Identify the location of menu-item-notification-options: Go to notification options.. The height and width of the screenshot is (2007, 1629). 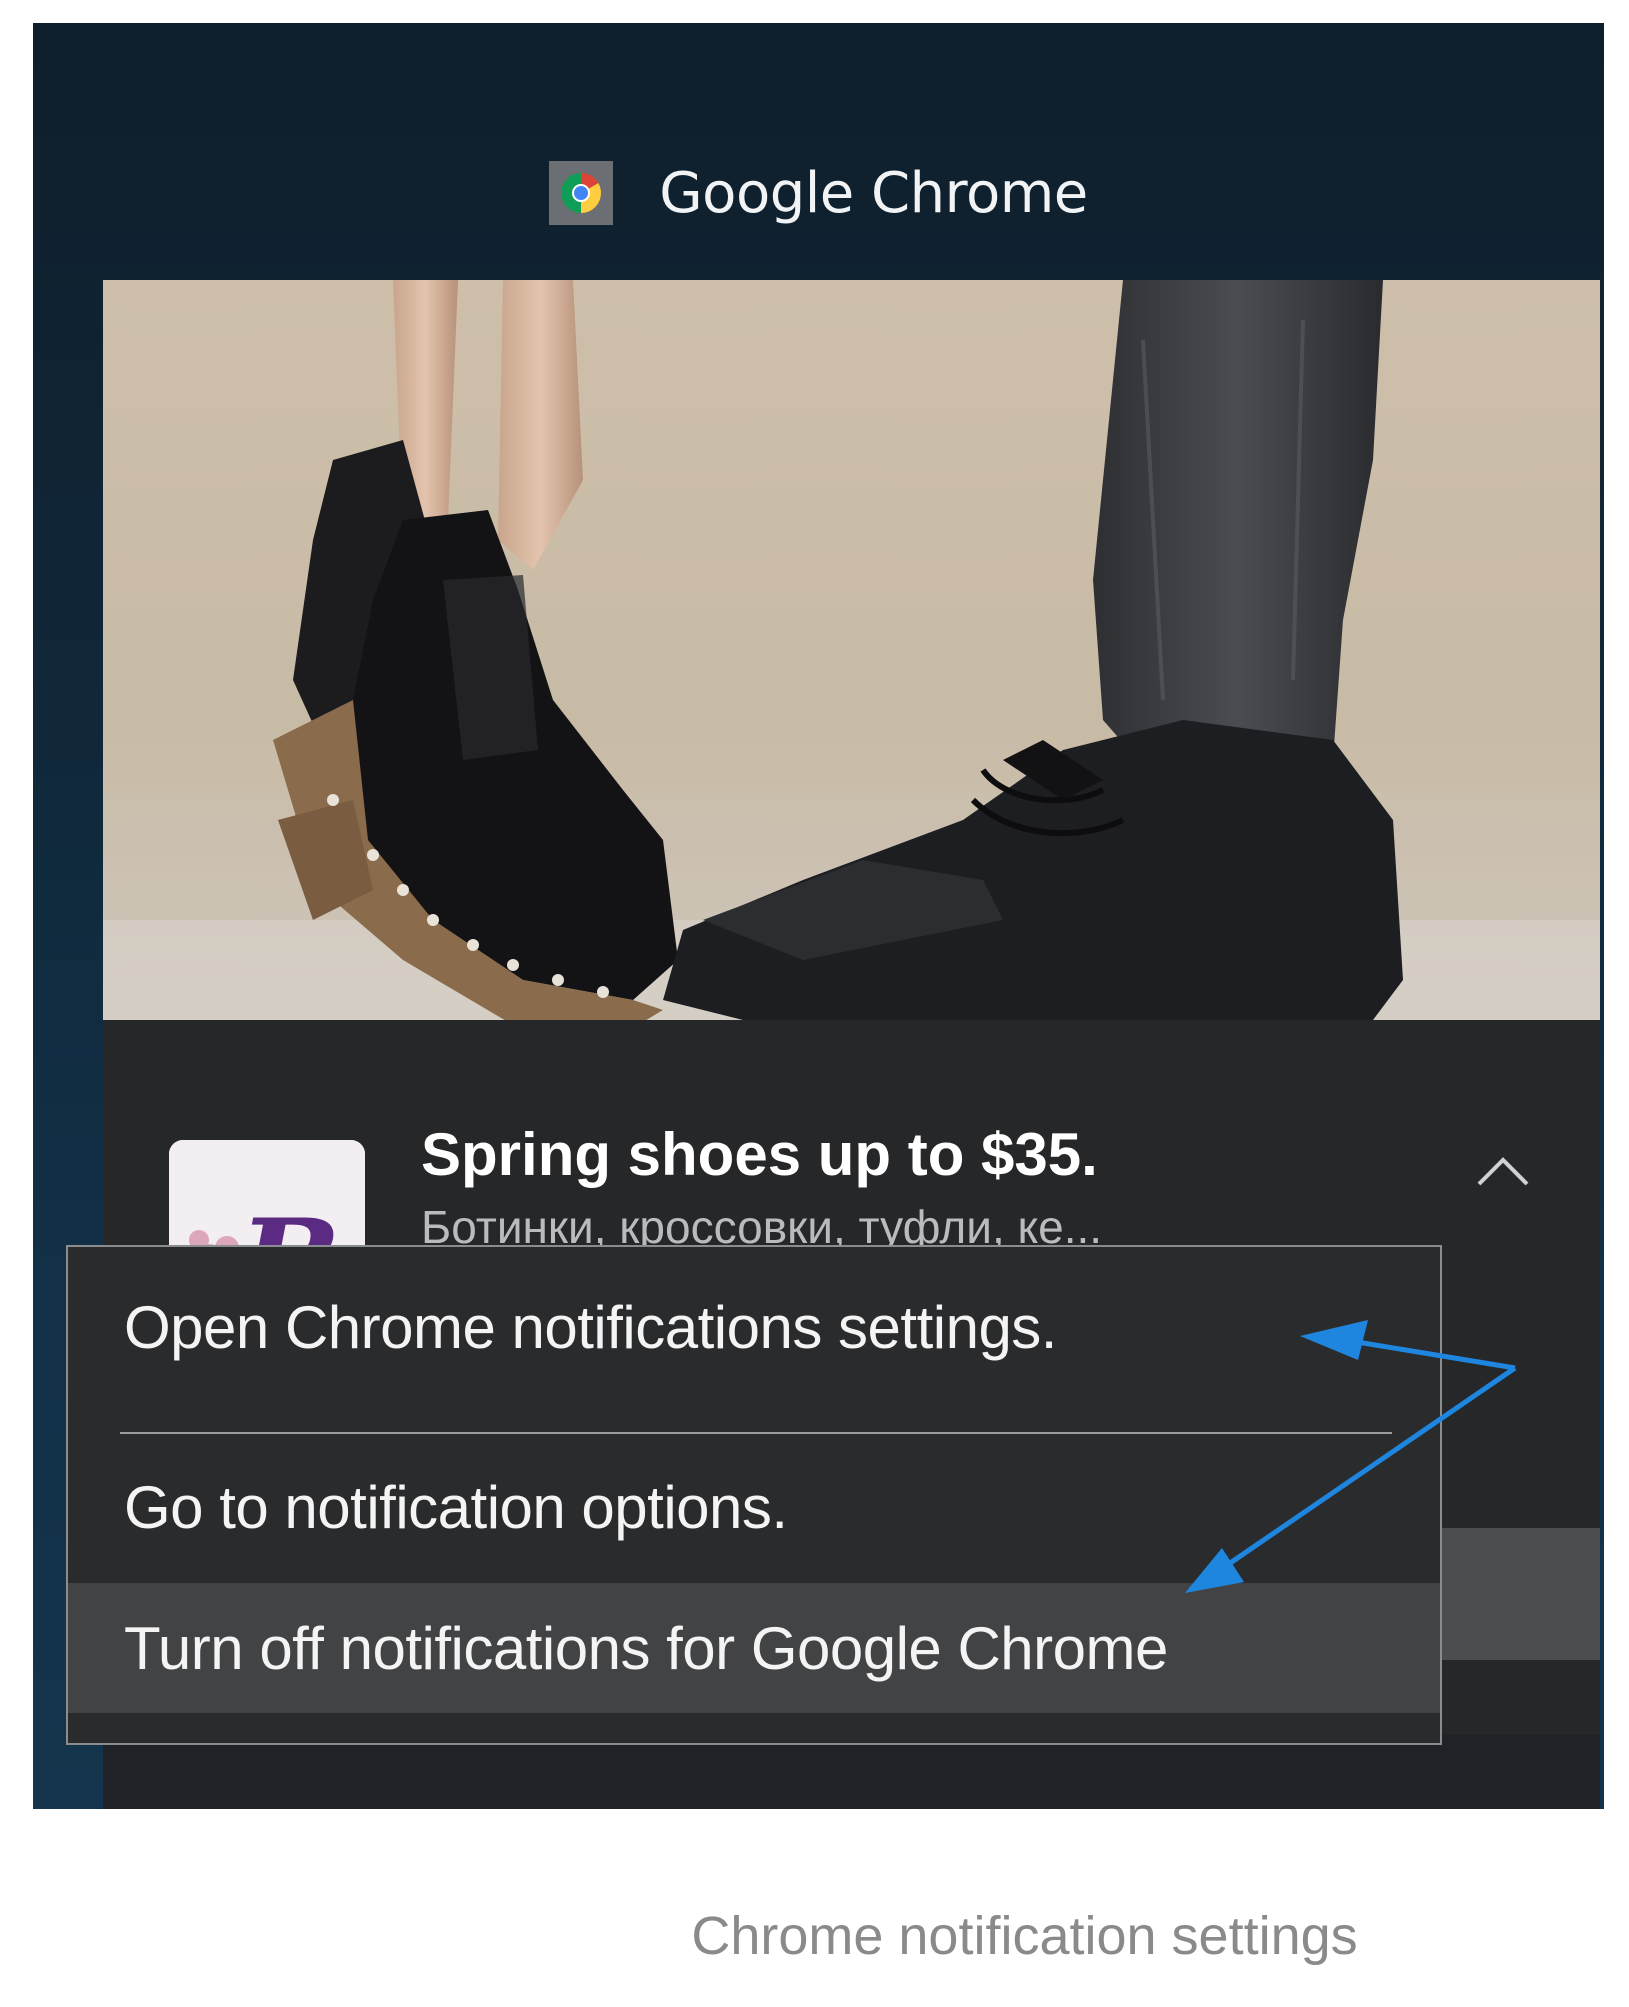
(754, 1507).